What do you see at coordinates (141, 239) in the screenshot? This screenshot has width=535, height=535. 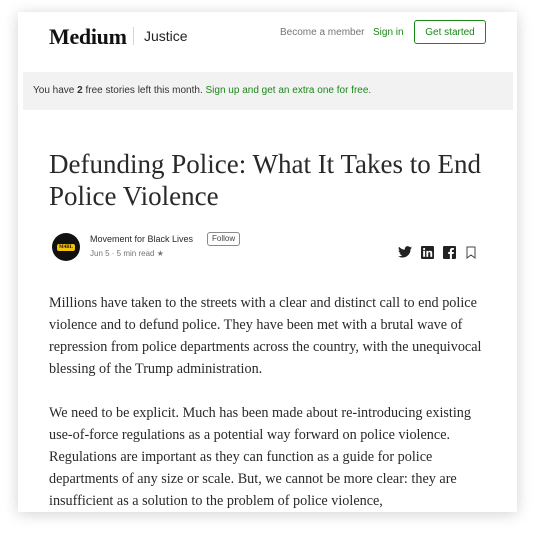 I see `author-name: Movement for Black Lives` at bounding box center [141, 239].